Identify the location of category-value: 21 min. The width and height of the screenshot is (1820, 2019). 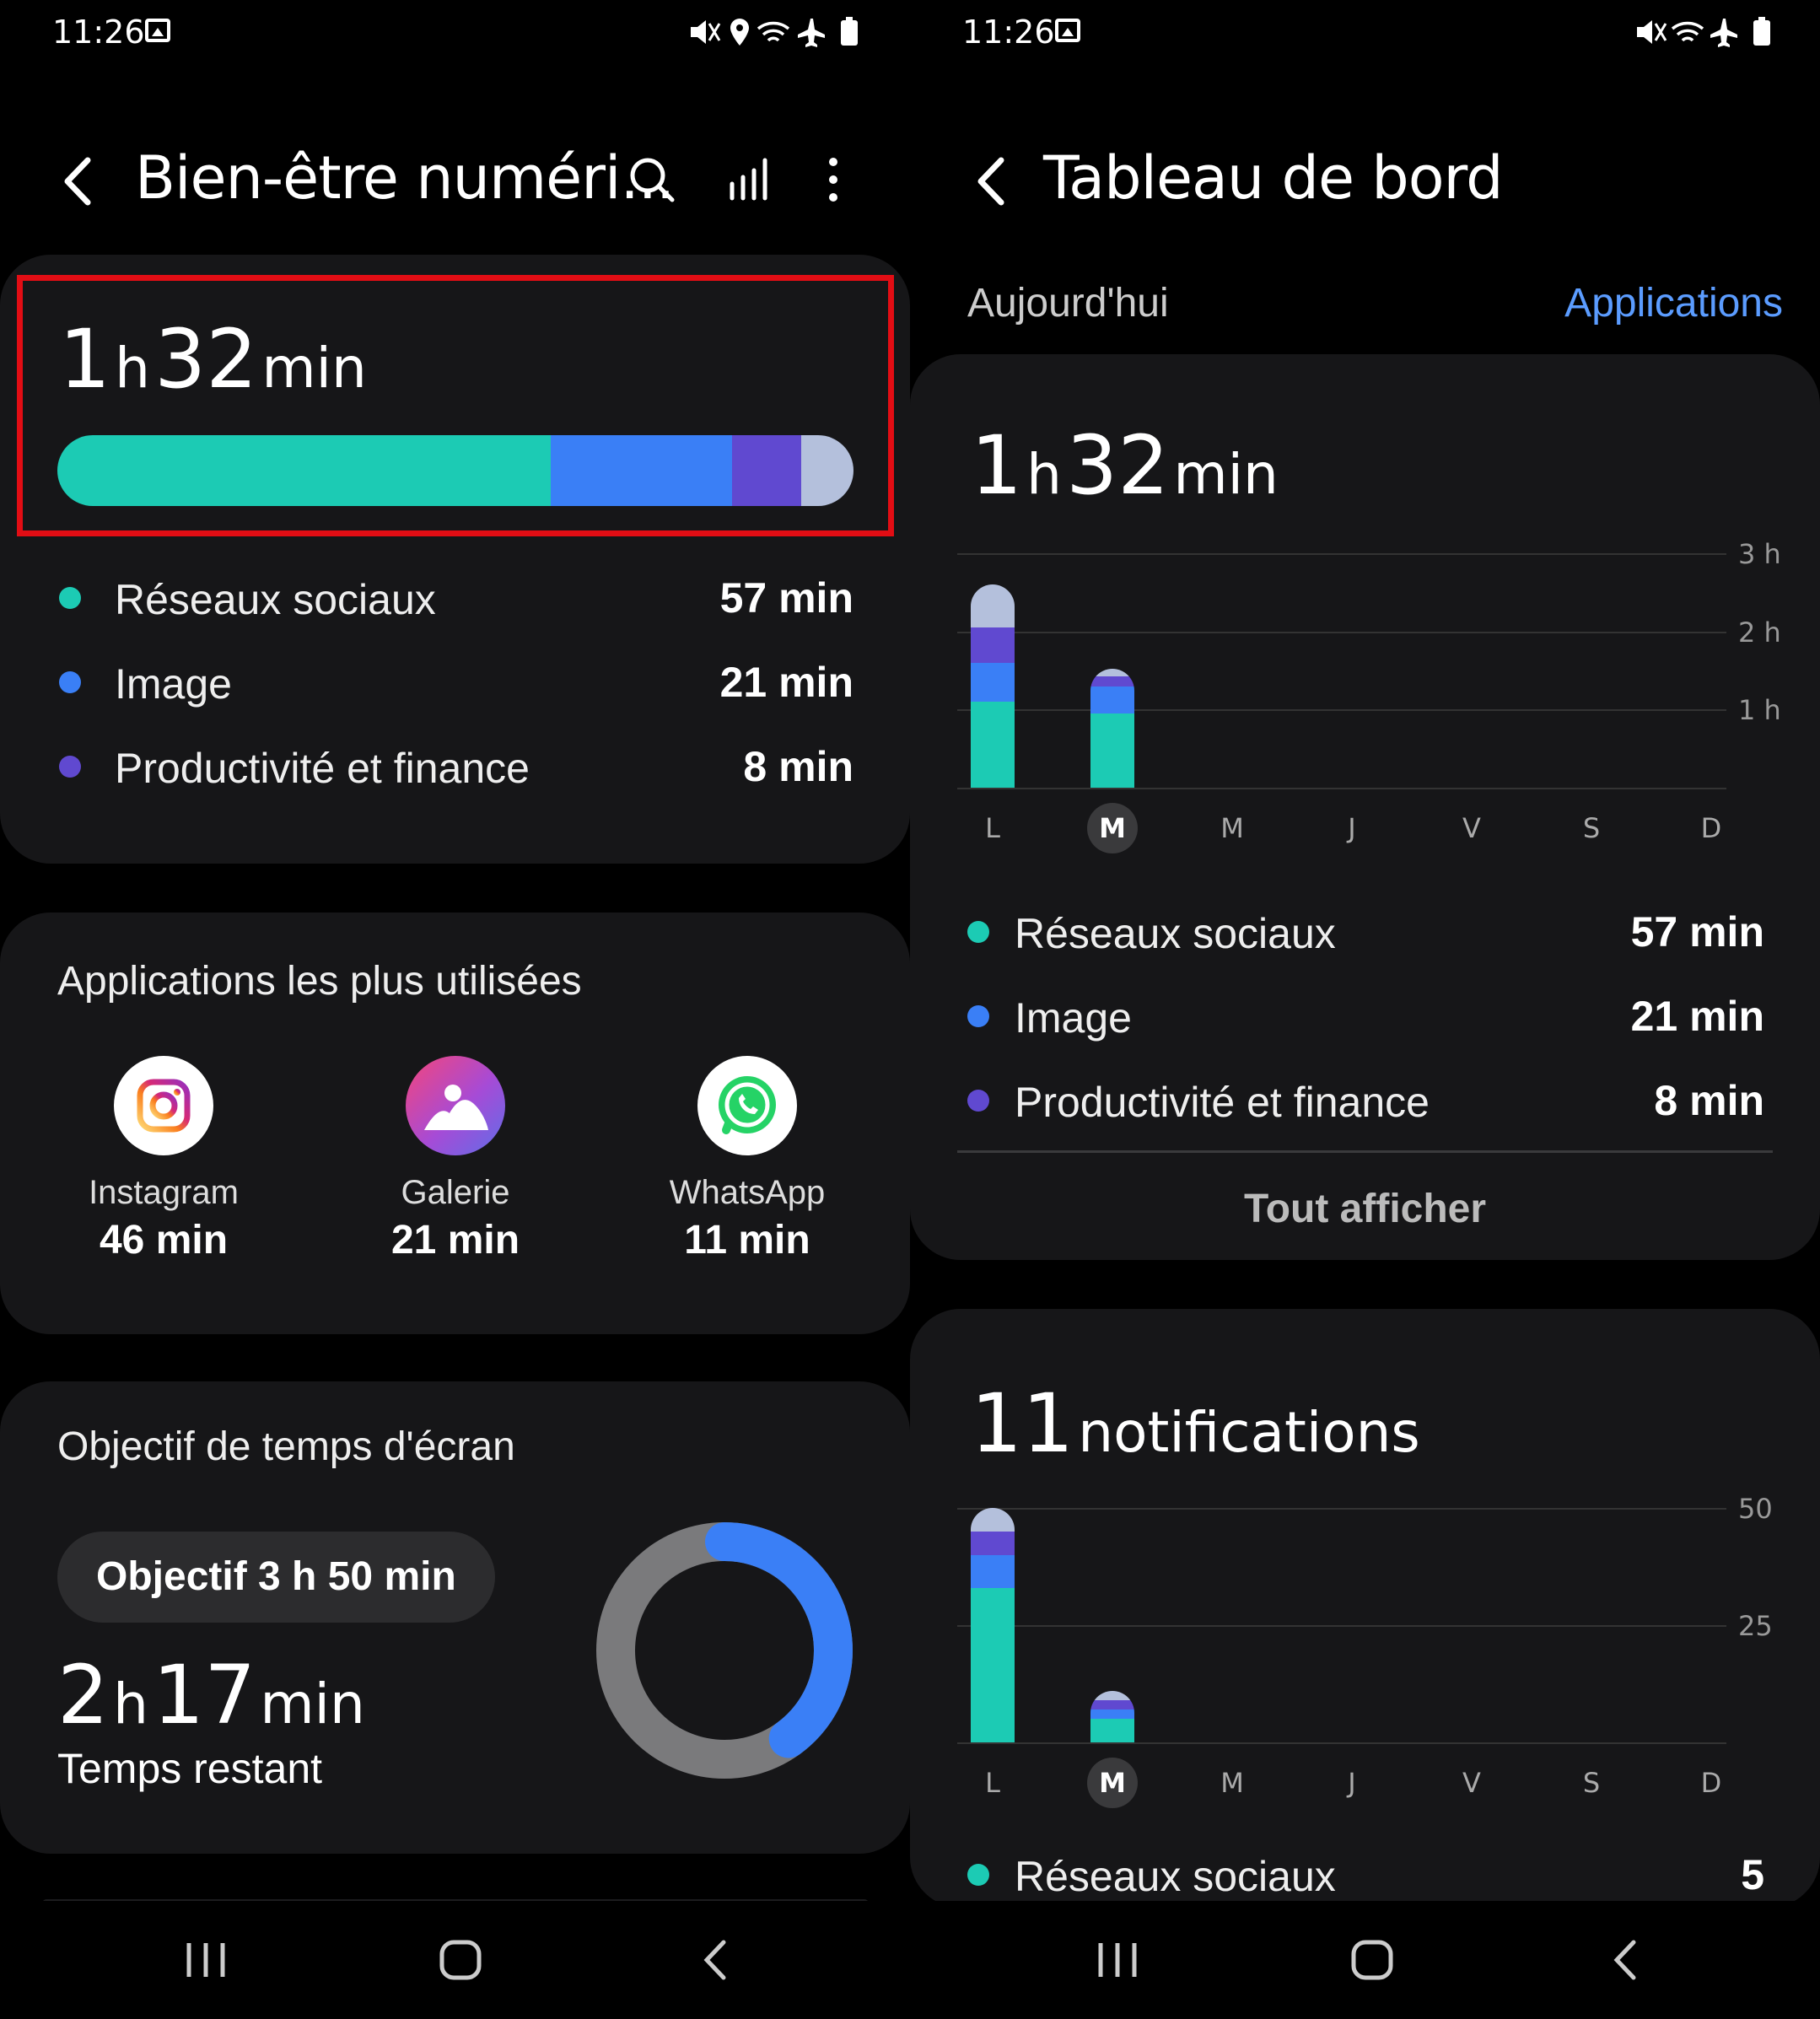
(786, 682).